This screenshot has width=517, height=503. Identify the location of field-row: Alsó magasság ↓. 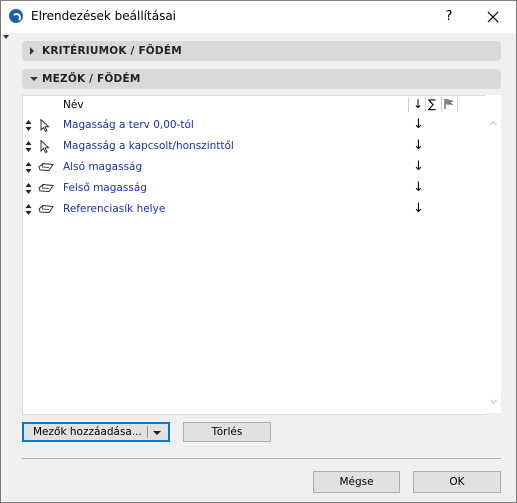
(254, 167).